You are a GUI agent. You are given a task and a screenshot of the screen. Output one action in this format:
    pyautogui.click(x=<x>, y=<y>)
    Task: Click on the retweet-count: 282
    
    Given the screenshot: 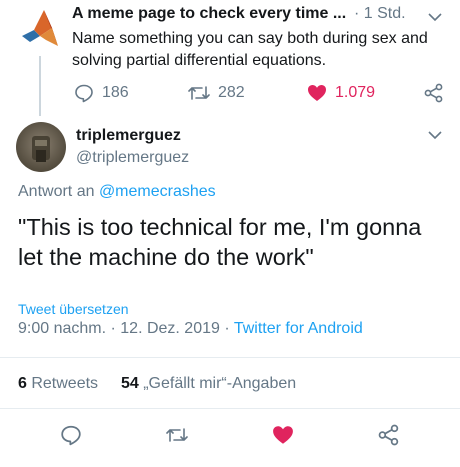 What is the action you would take?
    pyautogui.click(x=231, y=92)
    